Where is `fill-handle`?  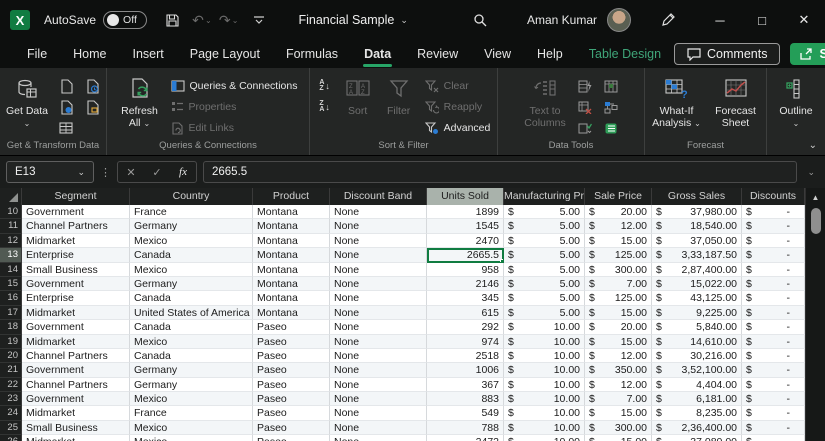 fill-handle is located at coordinates (501, 260).